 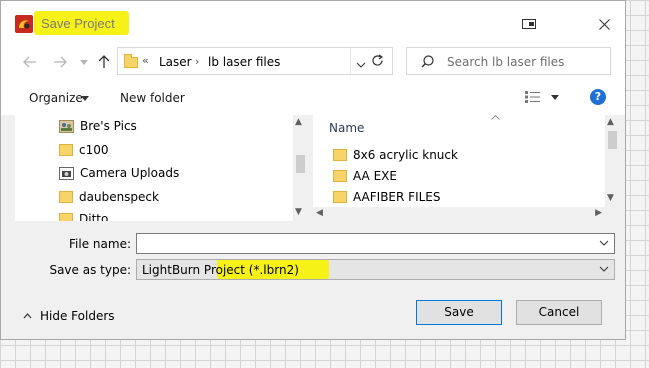 I want to click on address-bar: « Laser › lb laser files, so click(x=255, y=61).